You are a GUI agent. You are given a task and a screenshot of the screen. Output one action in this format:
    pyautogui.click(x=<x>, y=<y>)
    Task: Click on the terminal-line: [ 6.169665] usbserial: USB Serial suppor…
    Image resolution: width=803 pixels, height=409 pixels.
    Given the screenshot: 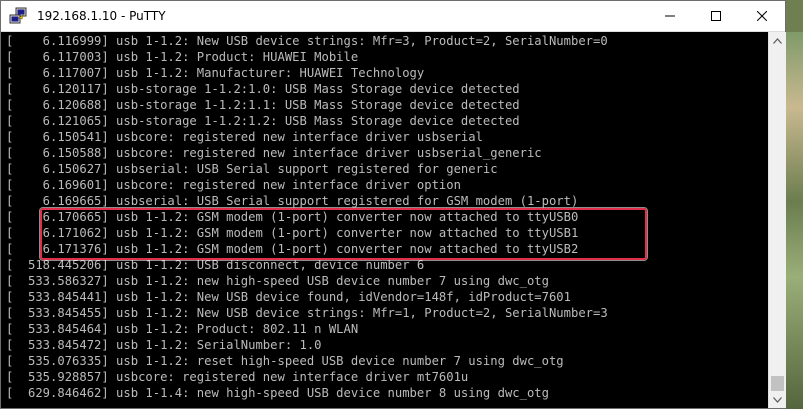 What is the action you would take?
    pyautogui.click(x=292, y=201)
    